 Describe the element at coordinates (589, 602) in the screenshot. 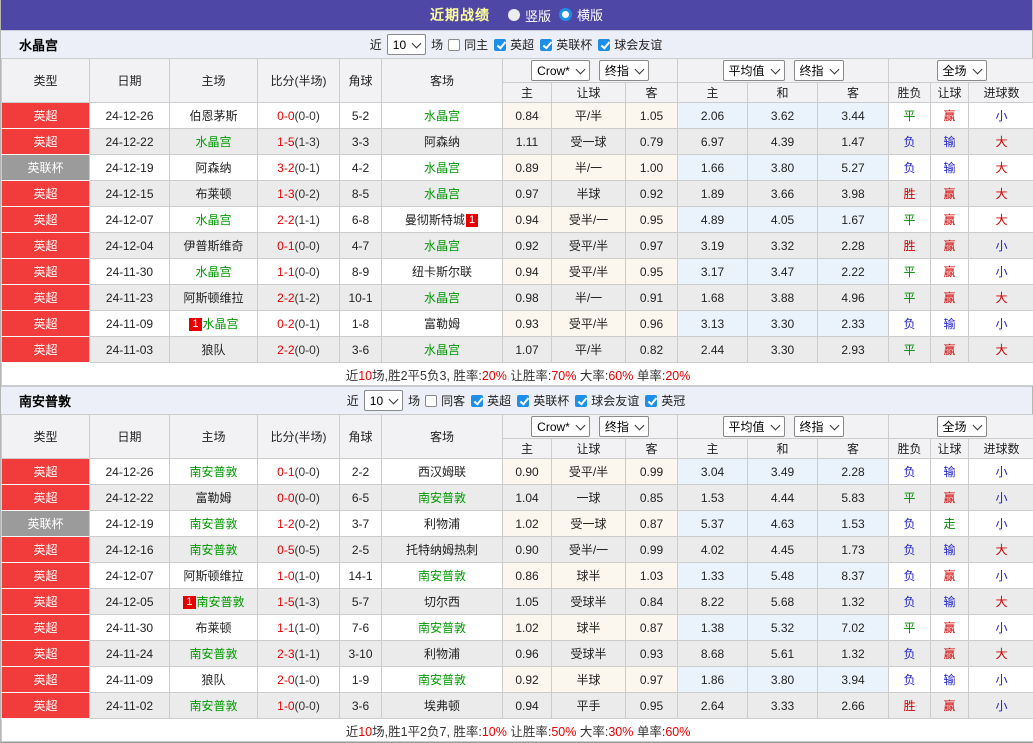

I see `cell-handicap: 受球半` at that location.